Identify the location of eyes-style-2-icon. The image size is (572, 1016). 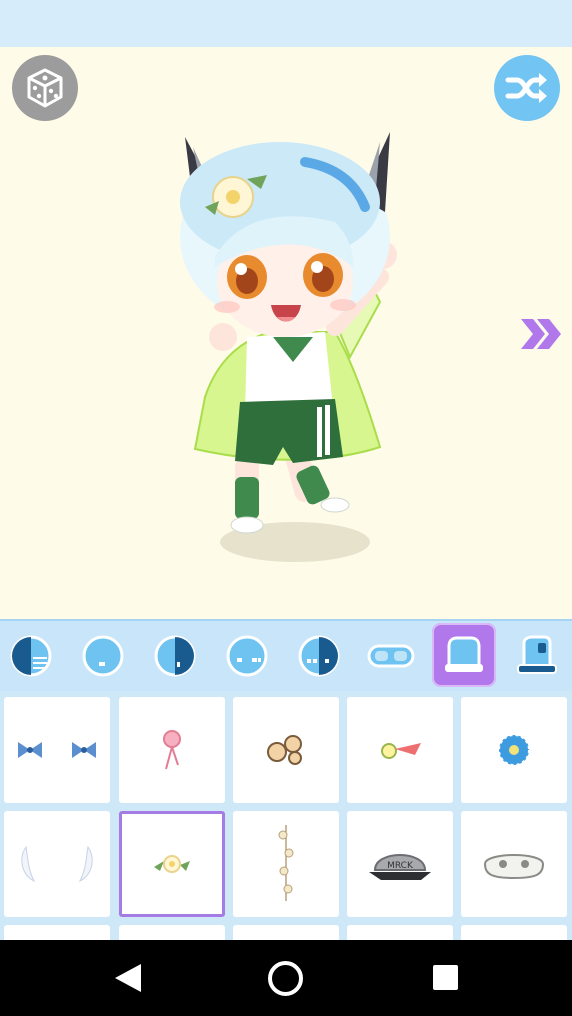
(103, 656).